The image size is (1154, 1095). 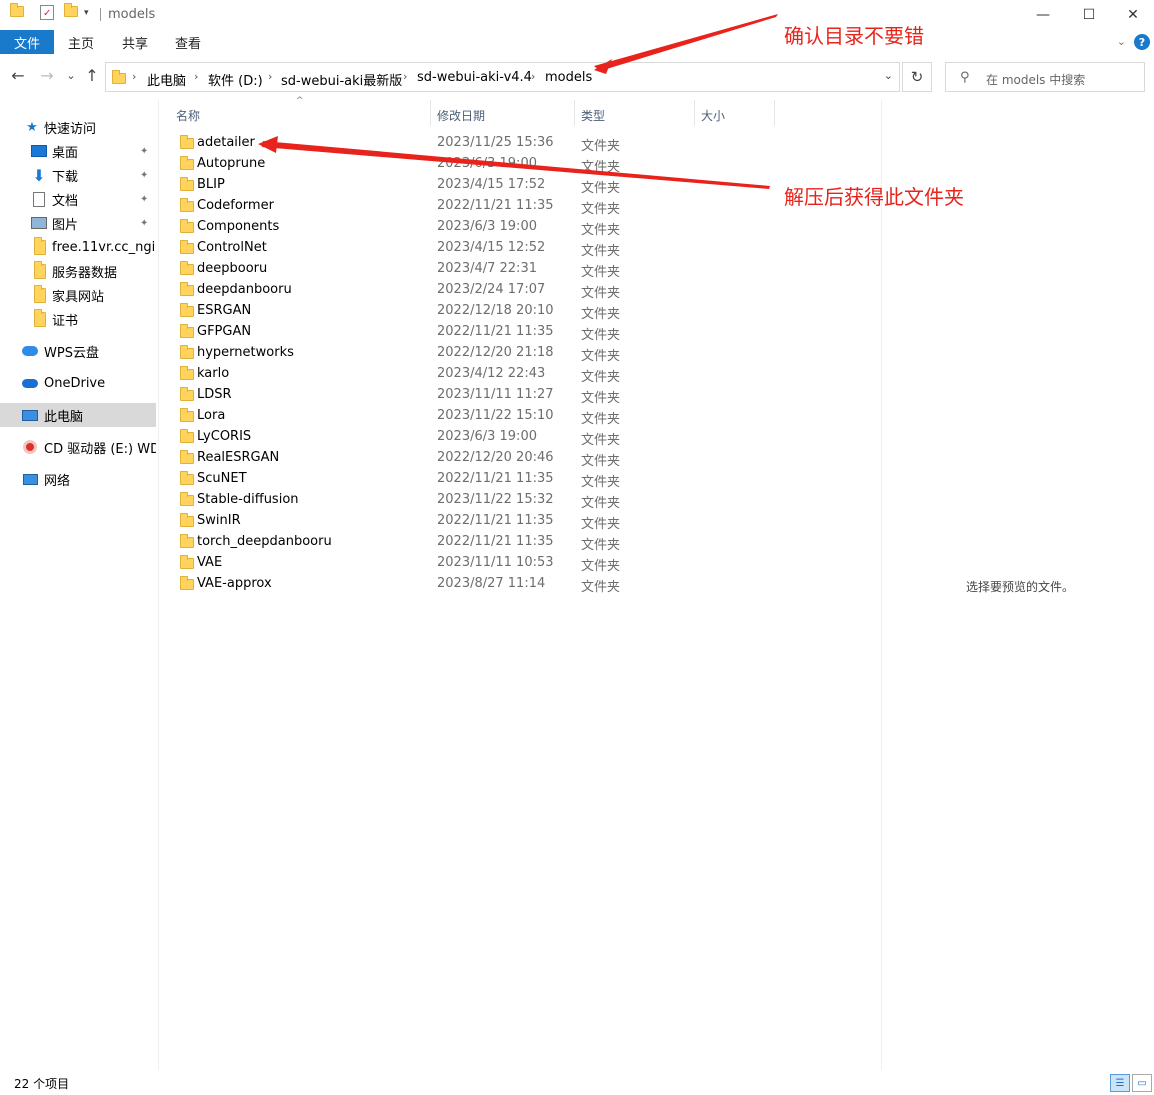 I want to click on file-name: VAE, so click(x=210, y=562).